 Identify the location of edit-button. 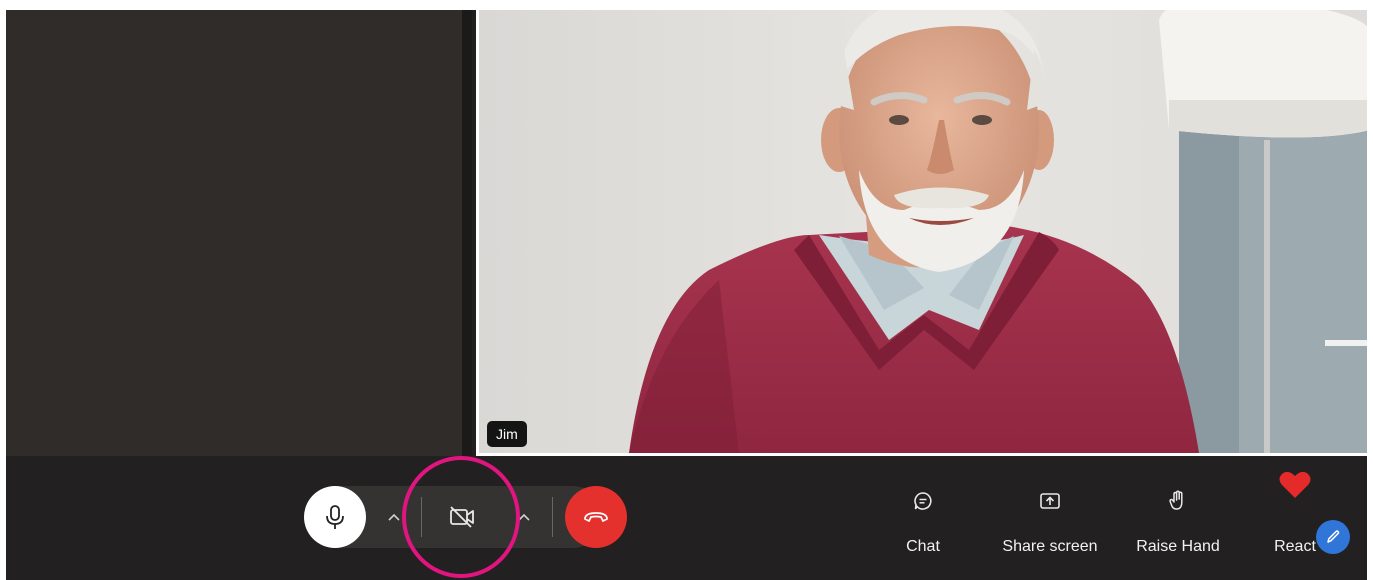
(1333, 537).